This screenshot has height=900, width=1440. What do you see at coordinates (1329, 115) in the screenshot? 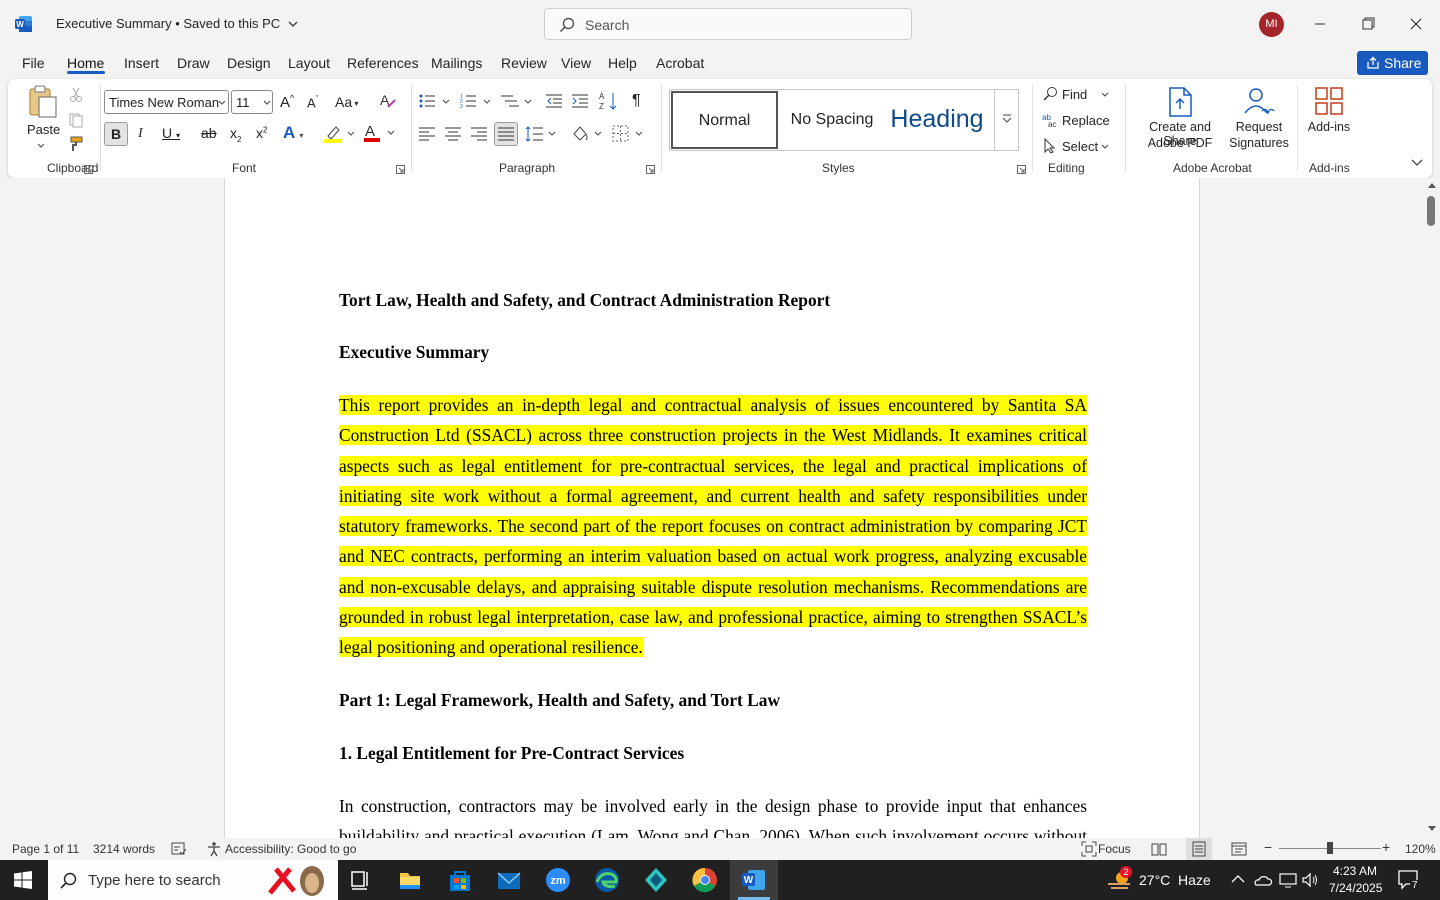
I see `add-ins-button: Add-ins` at bounding box center [1329, 115].